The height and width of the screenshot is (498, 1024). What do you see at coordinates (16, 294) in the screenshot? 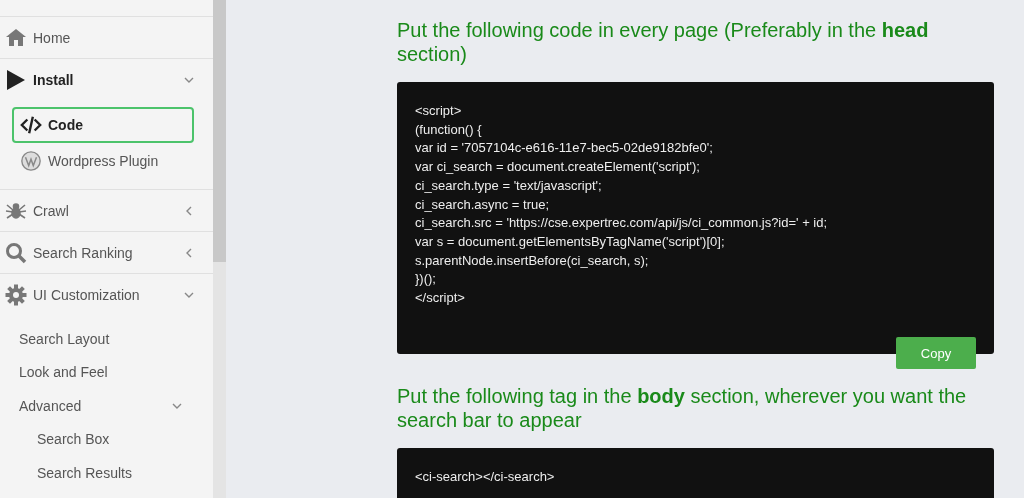
I see `gear-icon` at bounding box center [16, 294].